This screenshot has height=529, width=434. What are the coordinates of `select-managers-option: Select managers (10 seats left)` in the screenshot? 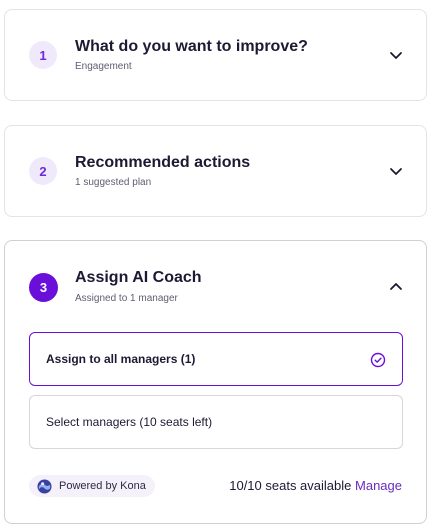 It's located at (216, 422).